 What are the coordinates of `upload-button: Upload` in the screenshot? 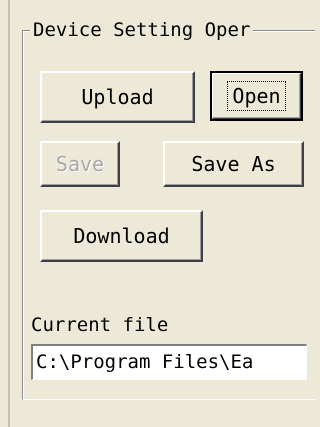 It's located at (117, 97).